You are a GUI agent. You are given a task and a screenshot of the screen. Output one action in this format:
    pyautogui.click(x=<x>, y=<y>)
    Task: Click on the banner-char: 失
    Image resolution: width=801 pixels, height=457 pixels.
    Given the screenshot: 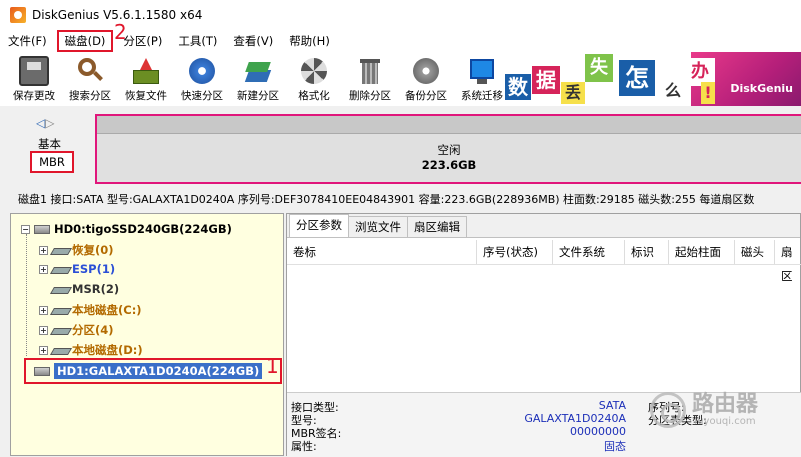 What is the action you would take?
    pyautogui.click(x=599, y=68)
    